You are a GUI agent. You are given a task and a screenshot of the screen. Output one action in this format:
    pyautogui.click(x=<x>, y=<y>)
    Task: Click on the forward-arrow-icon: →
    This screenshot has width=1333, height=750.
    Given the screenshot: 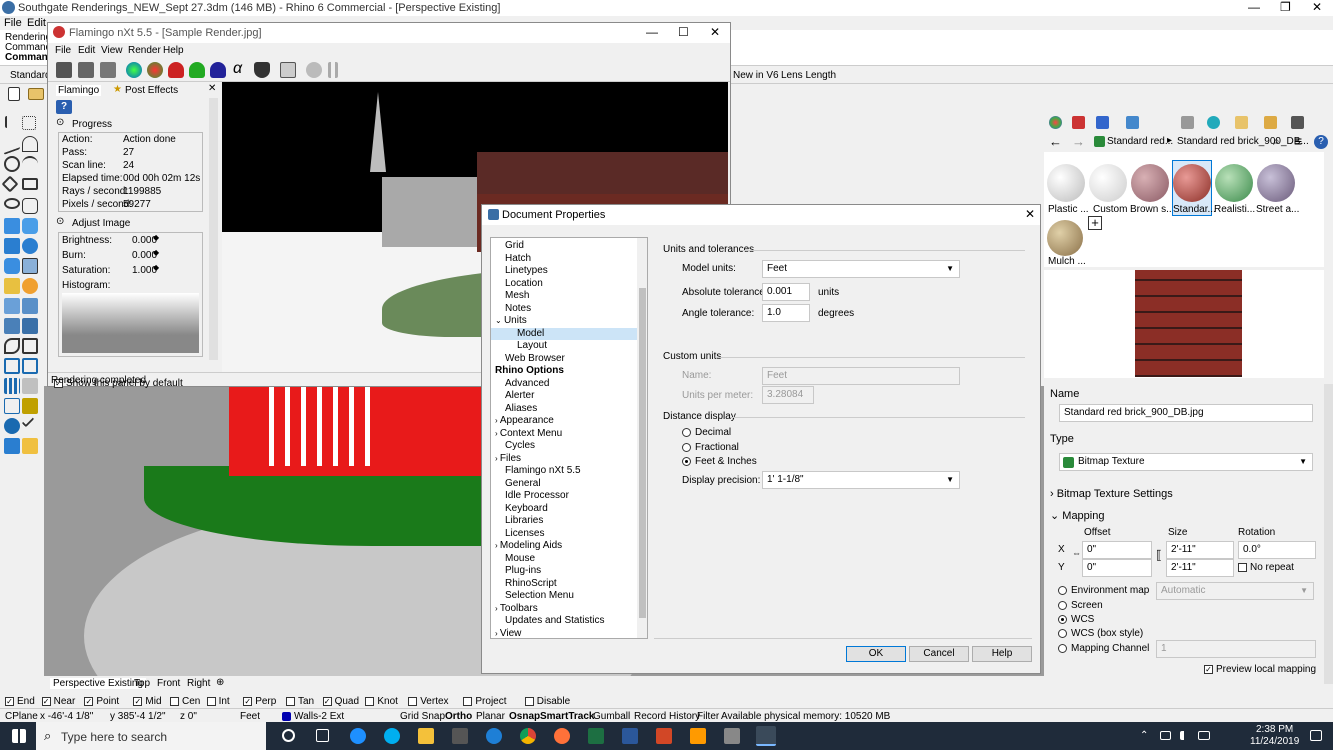 What is the action you would take?
    pyautogui.click(x=1078, y=141)
    